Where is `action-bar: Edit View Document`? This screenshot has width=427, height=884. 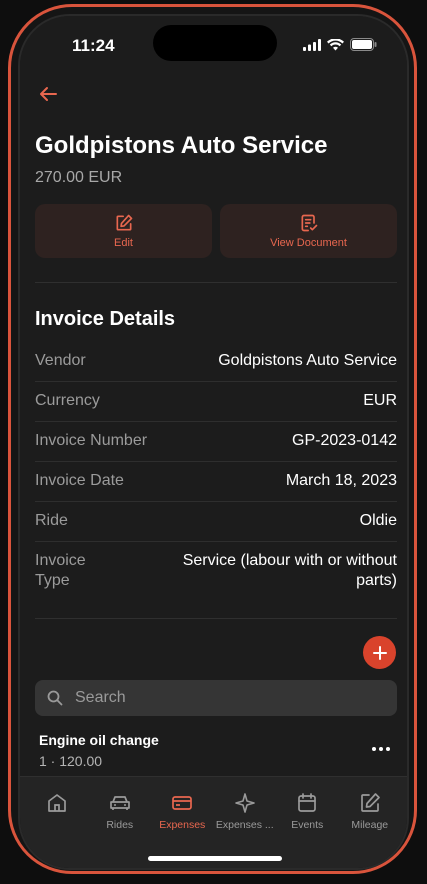 action-bar: Edit View Document is located at coordinates (216, 231).